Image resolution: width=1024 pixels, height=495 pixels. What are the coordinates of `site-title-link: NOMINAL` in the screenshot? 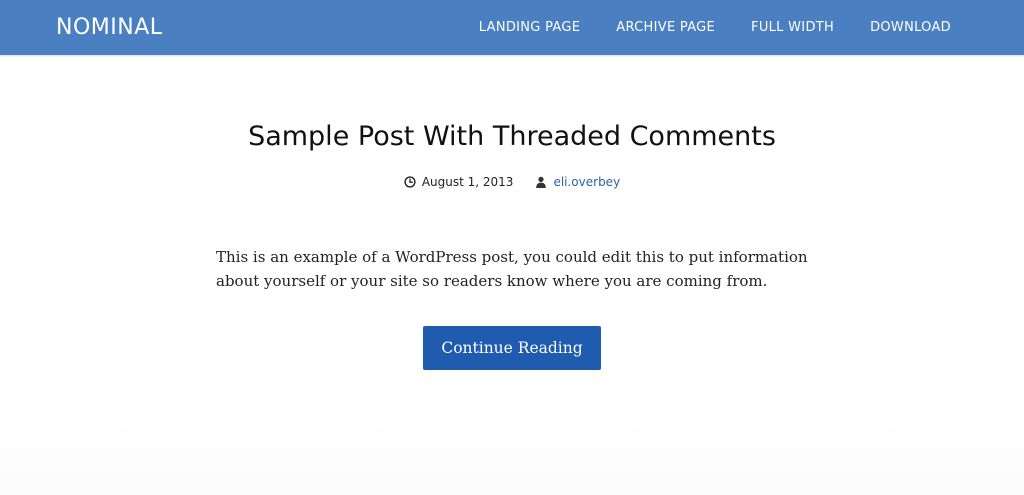 It's located at (109, 28).